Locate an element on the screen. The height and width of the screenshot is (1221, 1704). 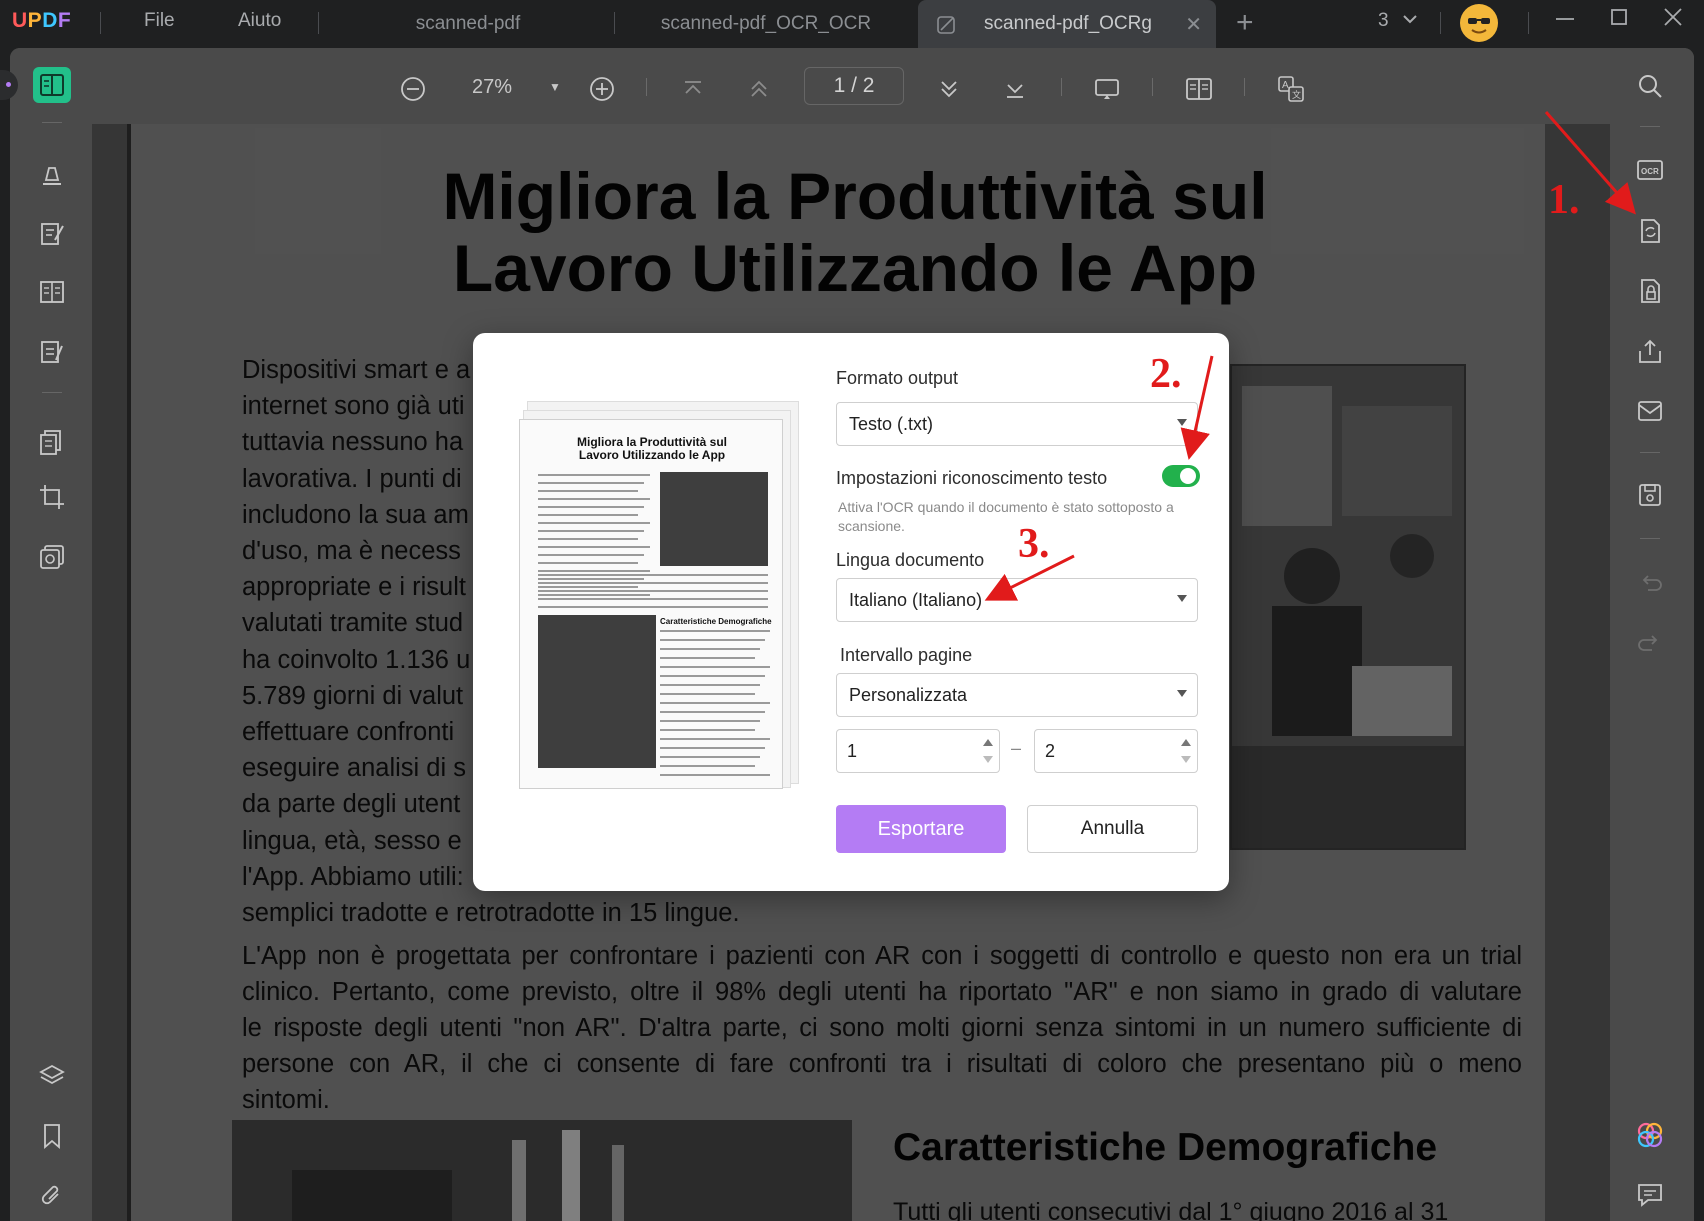
zoom-level: 27% is located at coordinates (492, 87).